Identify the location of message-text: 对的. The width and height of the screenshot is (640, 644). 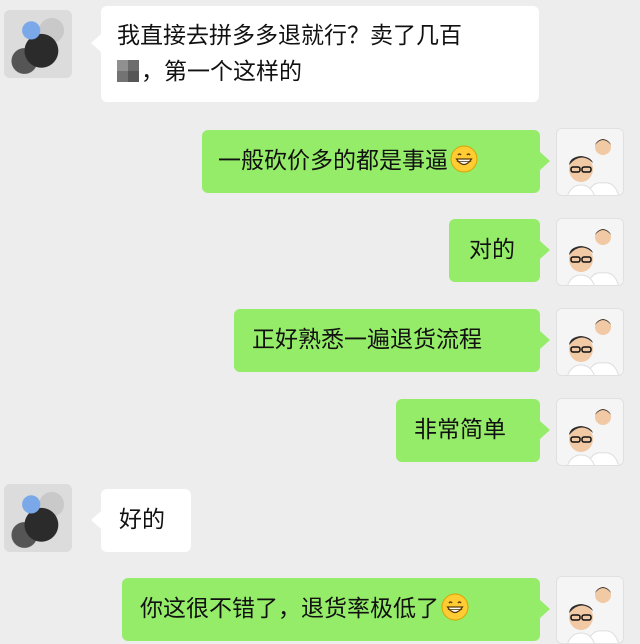
(492, 250).